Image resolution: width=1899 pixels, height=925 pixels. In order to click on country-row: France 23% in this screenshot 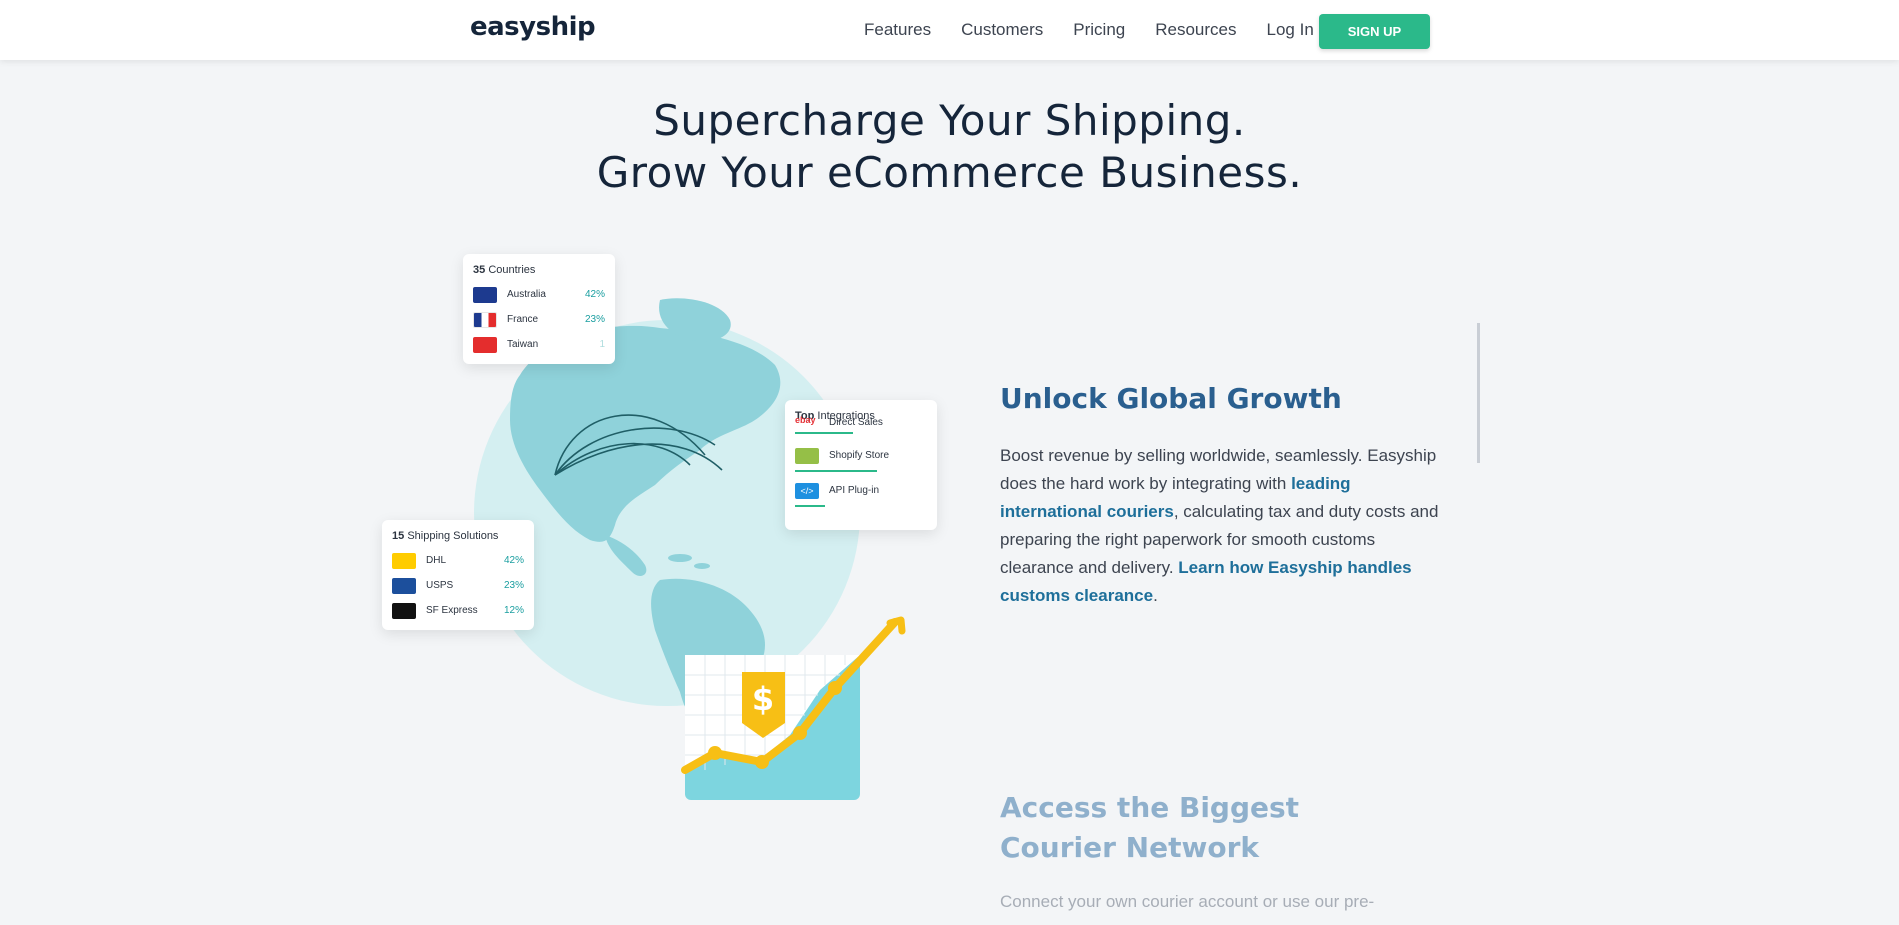, I will do `click(539, 319)`.